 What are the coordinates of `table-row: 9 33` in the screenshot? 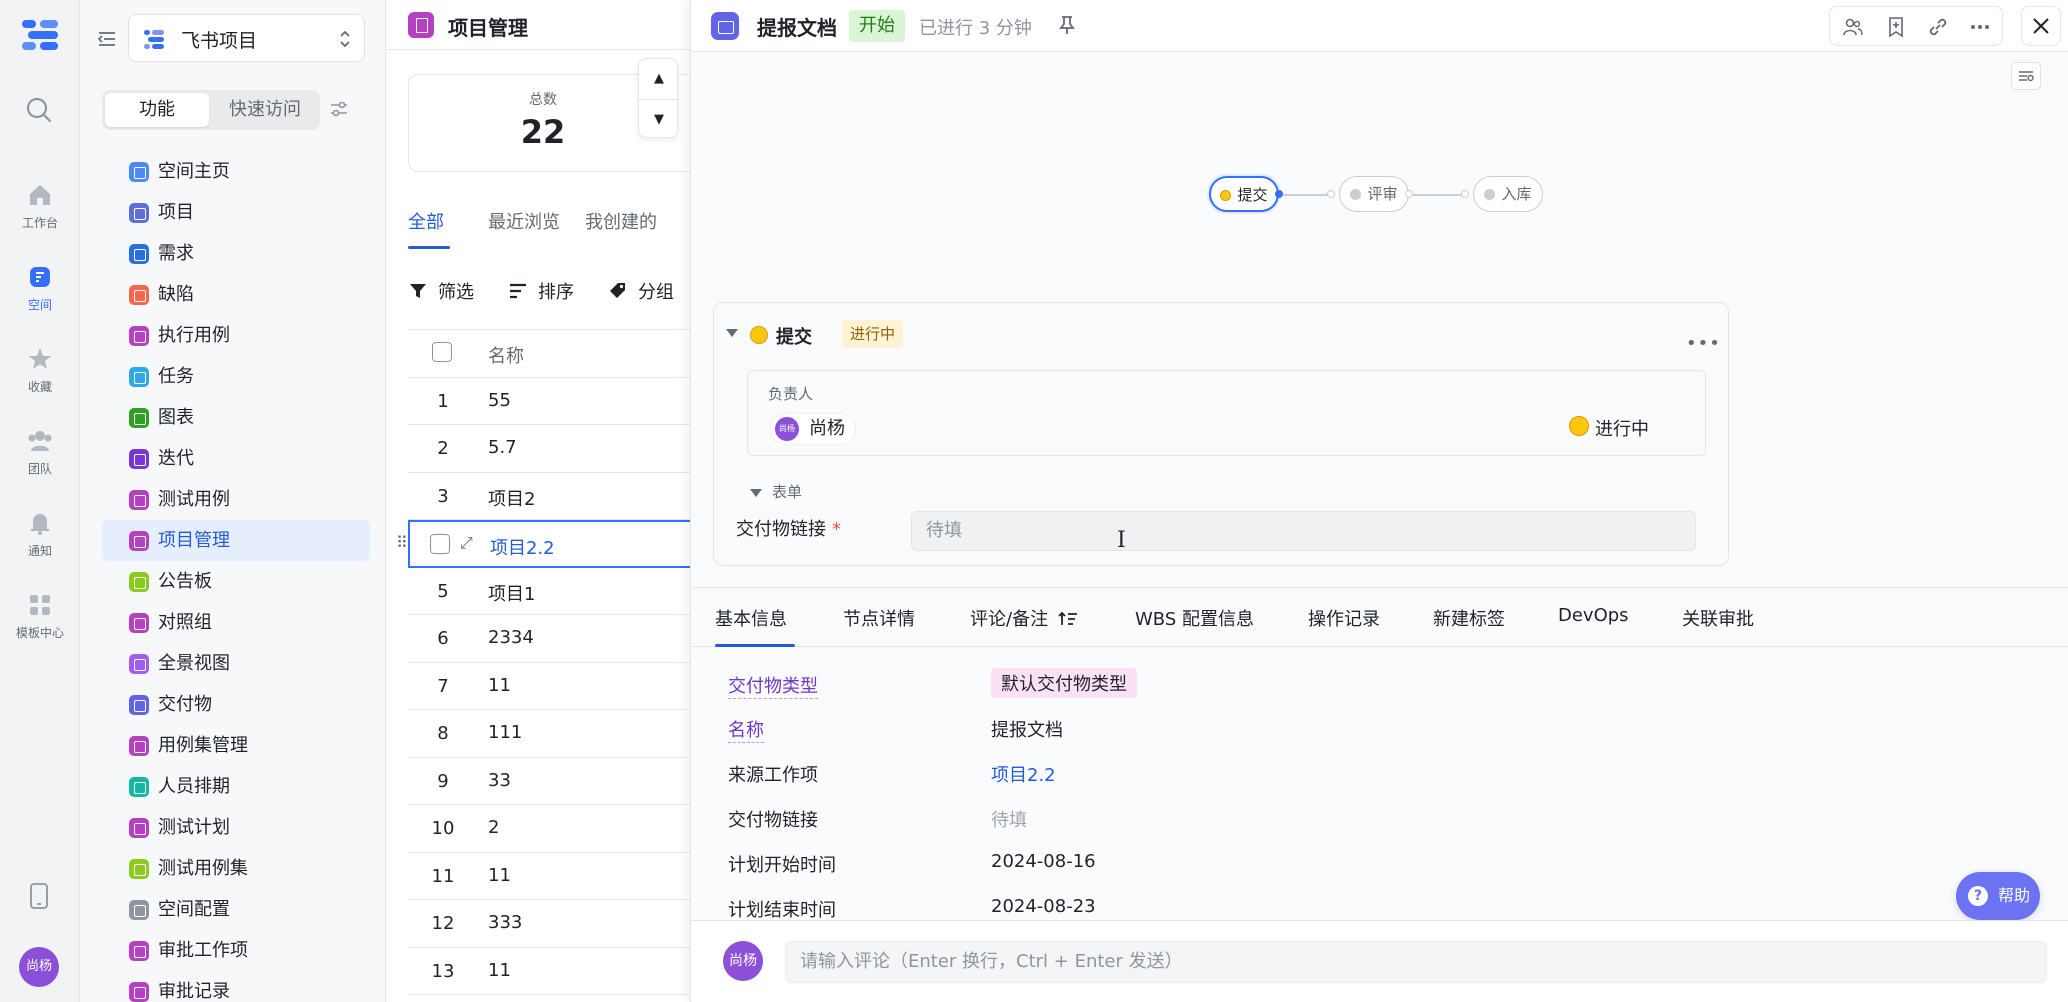 It's located at (549, 781).